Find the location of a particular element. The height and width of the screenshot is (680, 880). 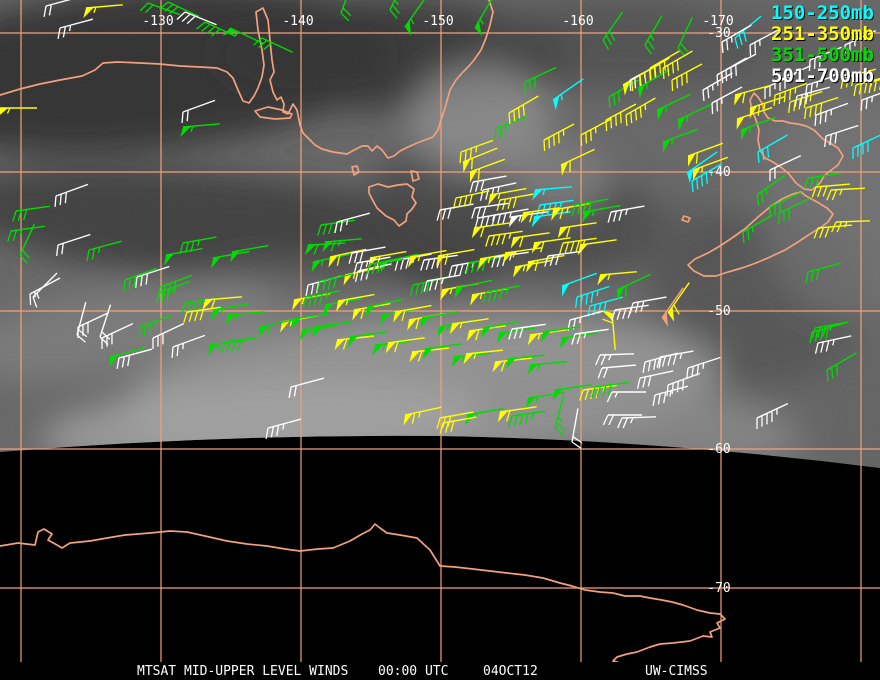

lat-label--30: -30 is located at coordinates (718, 33).